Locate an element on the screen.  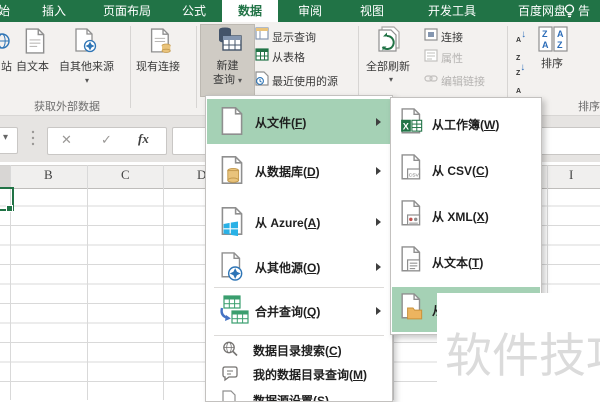
column-header-b: B is located at coordinates (48, 175).